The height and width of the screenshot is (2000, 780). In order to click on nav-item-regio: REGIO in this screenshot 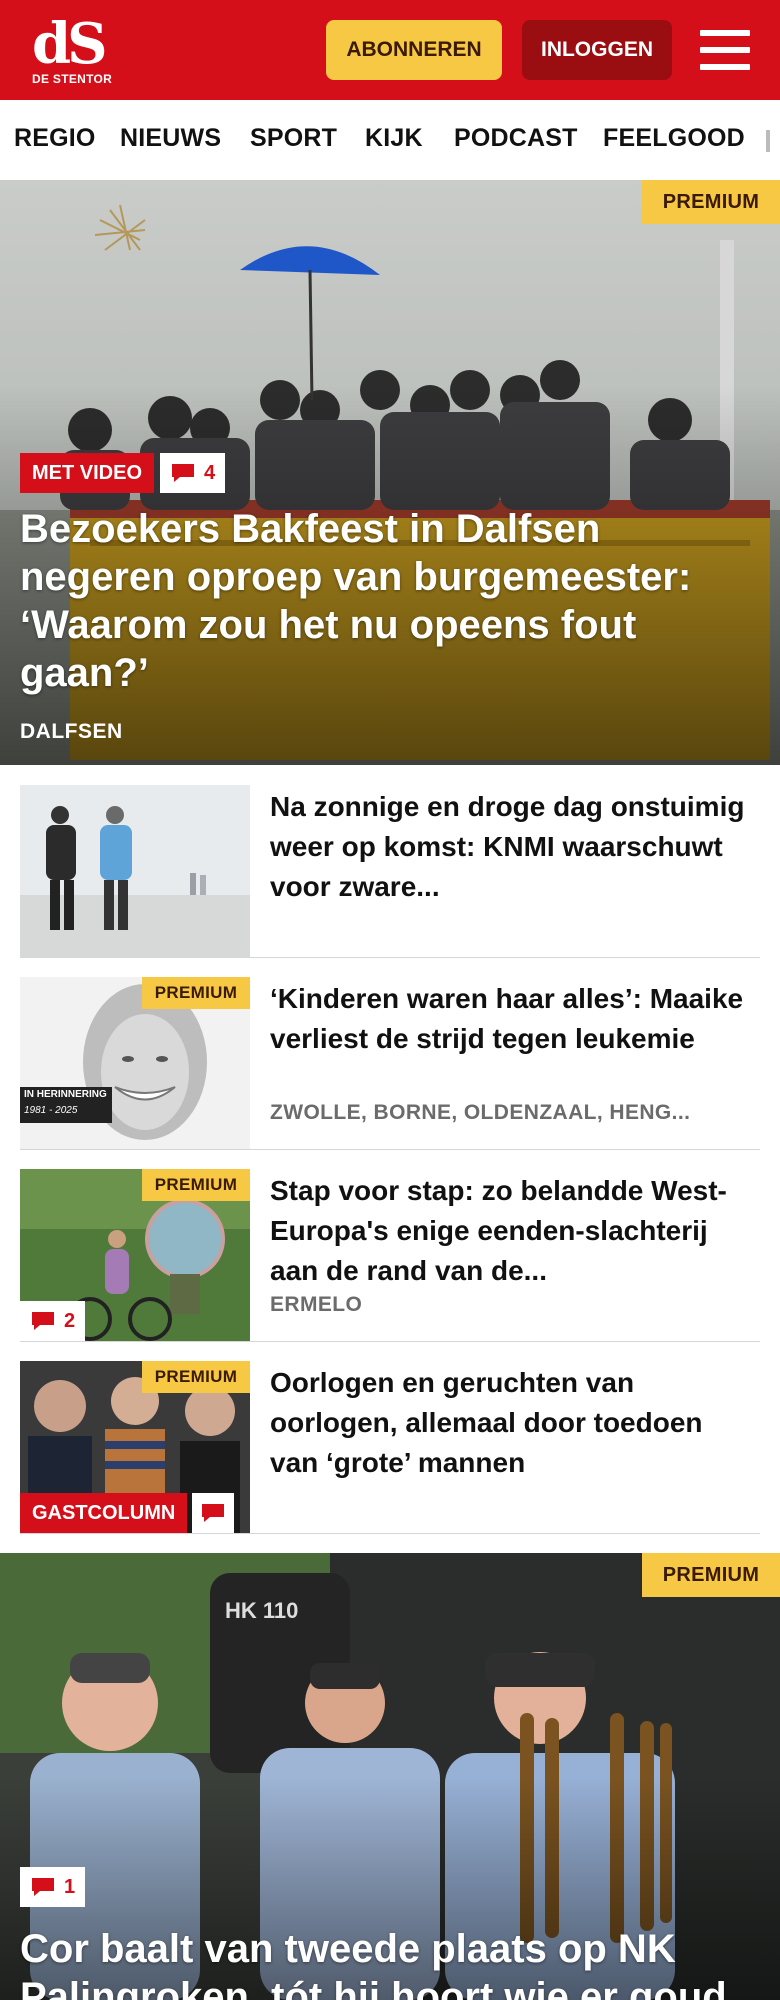, I will do `click(55, 138)`.